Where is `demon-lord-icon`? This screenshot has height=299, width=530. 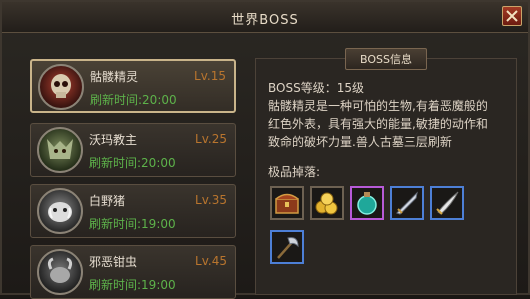 demon-lord-icon is located at coordinates (60, 149).